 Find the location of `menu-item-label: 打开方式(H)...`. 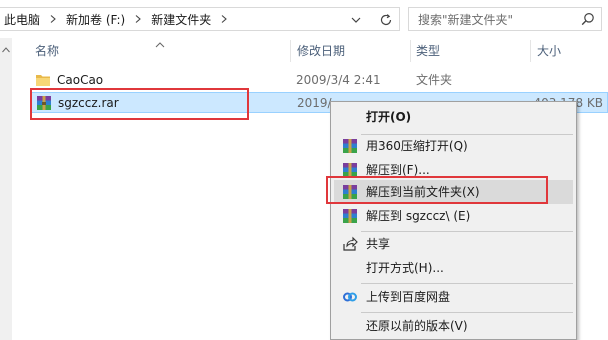

menu-item-label: 打开方式(H)... is located at coordinates (405, 268).